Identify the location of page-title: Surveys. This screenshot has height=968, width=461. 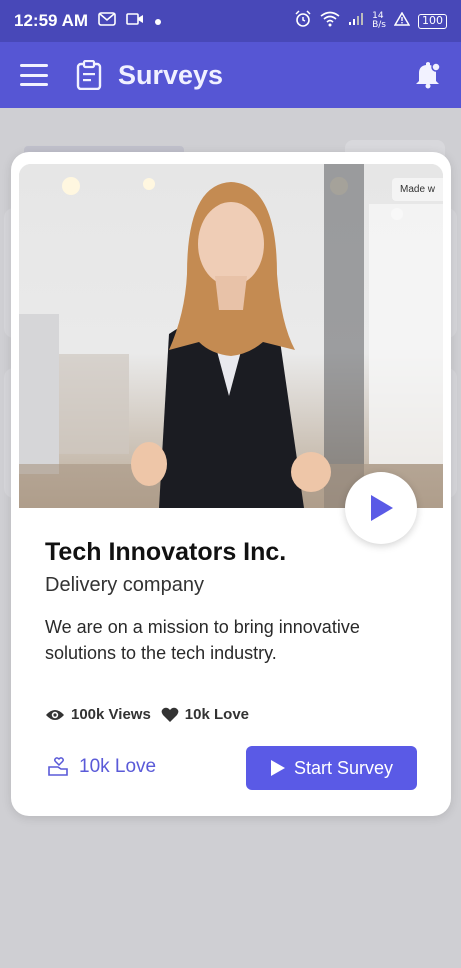
(171, 74).